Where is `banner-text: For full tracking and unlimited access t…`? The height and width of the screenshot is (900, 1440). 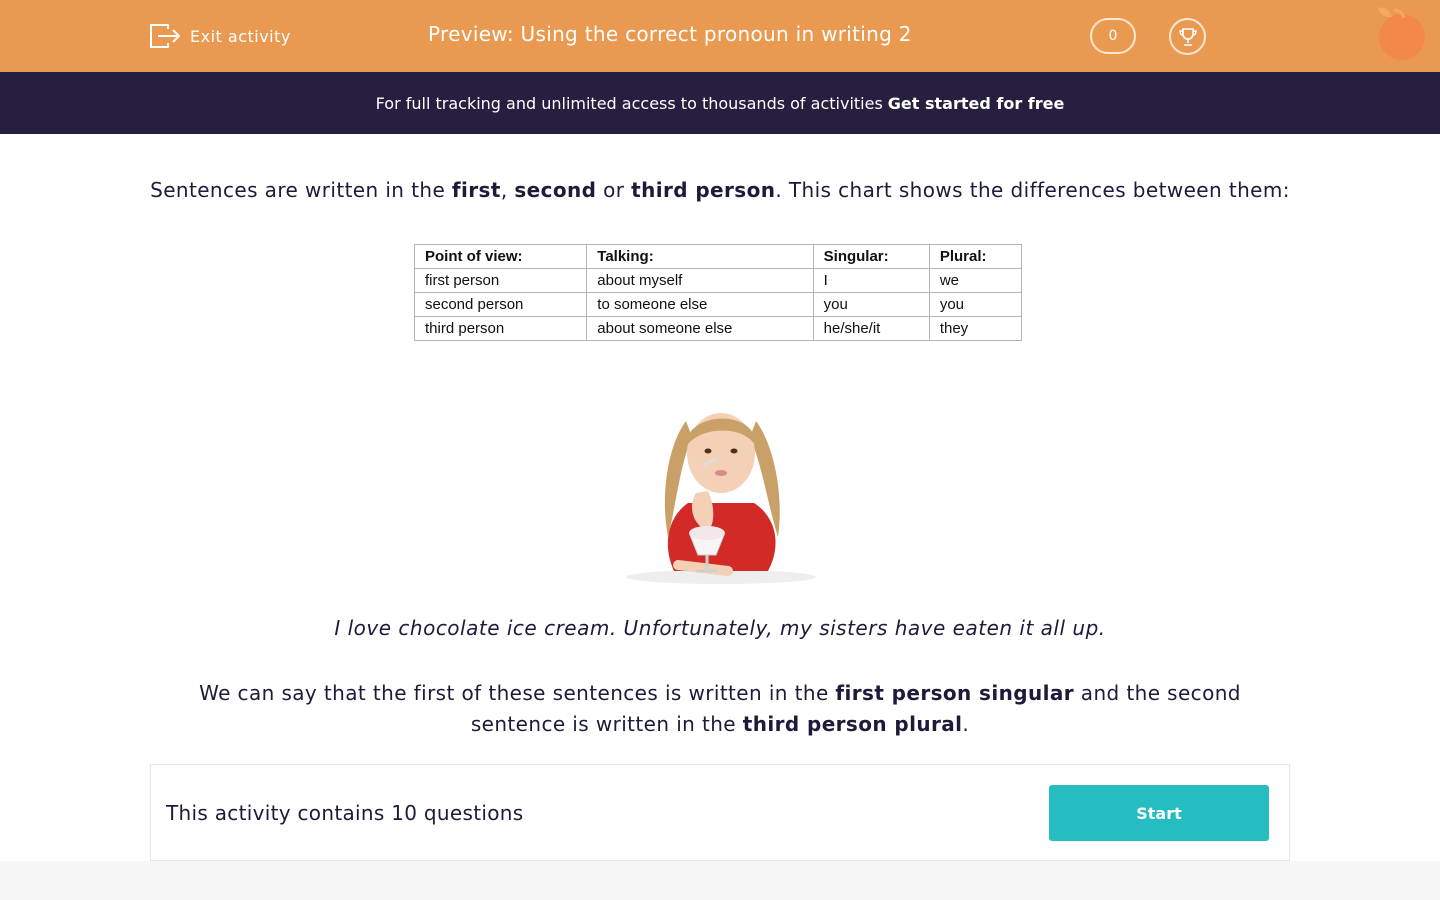 banner-text: For full tracking and unlimited access t… is located at coordinates (629, 103).